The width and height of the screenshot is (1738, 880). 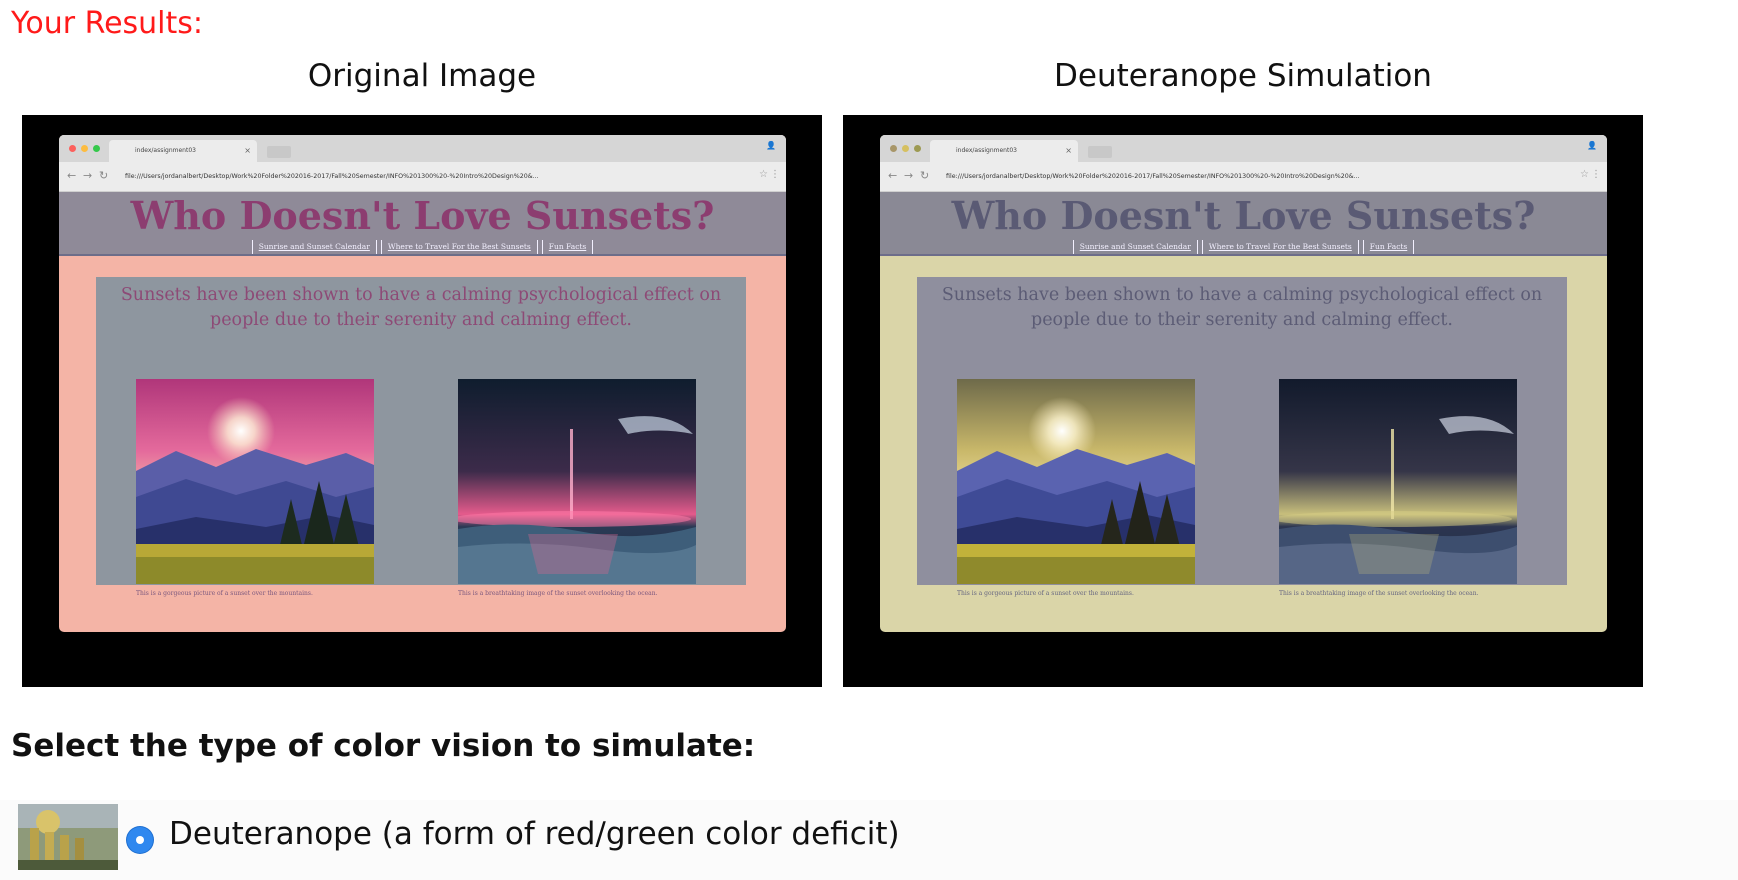 What do you see at coordinates (107, 23) in the screenshot?
I see `results-title: Your Results:` at bounding box center [107, 23].